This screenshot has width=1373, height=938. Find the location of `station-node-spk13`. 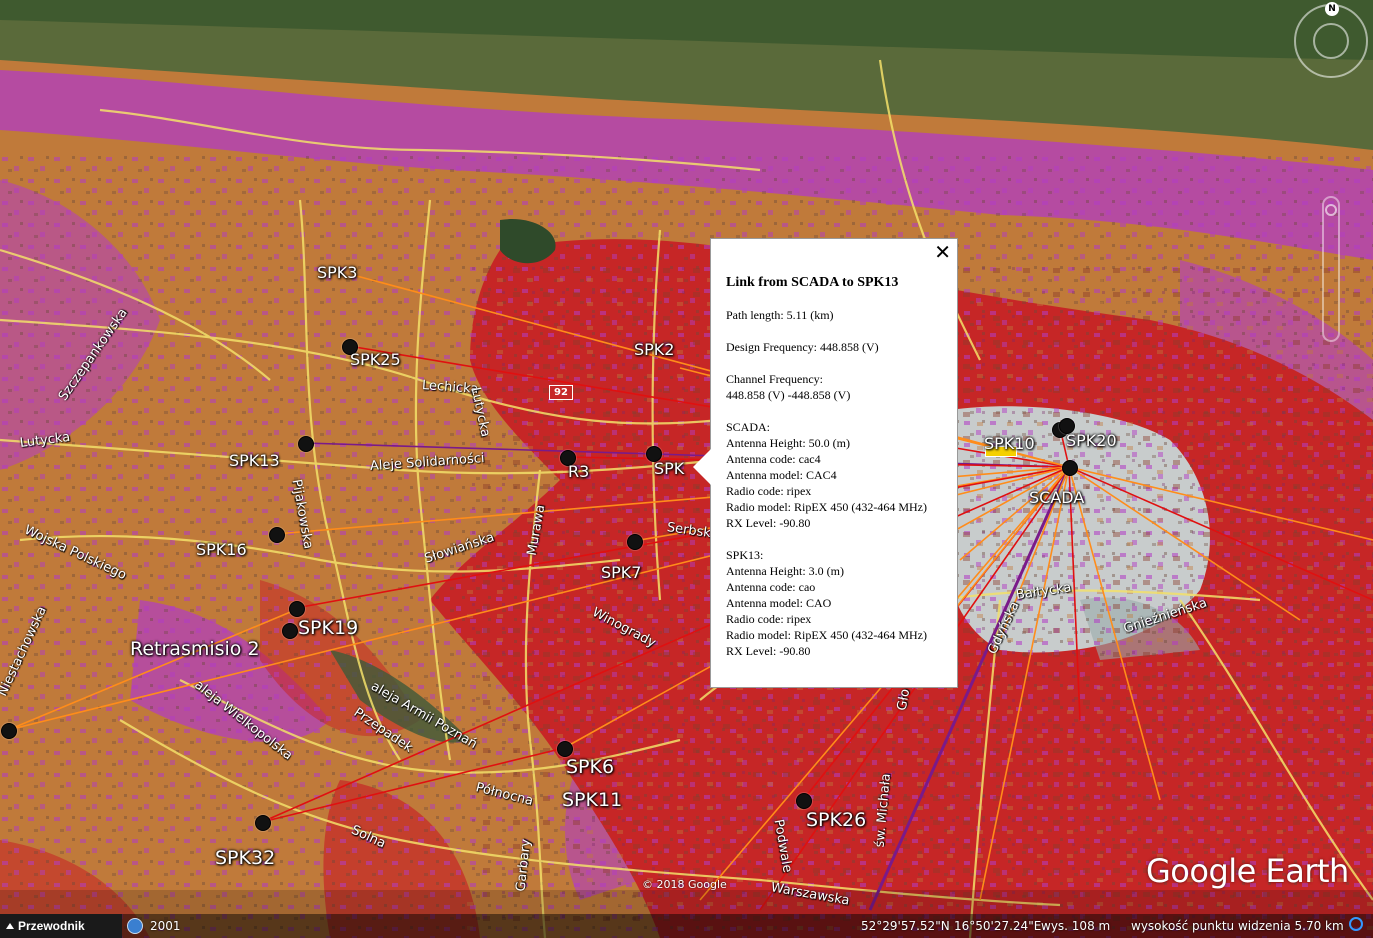

station-node-spk13 is located at coordinates (306, 444).